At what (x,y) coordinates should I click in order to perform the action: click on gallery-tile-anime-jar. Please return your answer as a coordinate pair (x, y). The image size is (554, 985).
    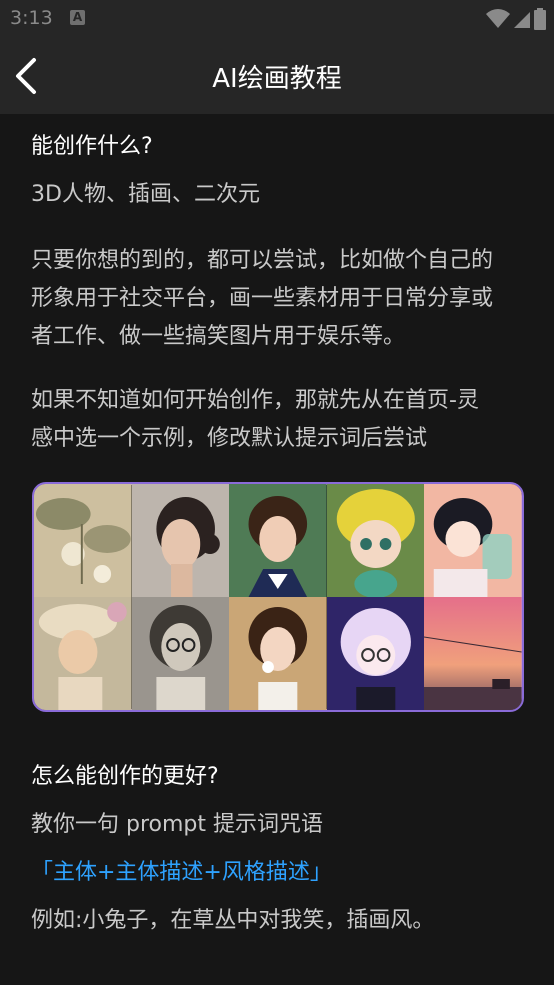
    Looking at the image, I should click on (473, 540).